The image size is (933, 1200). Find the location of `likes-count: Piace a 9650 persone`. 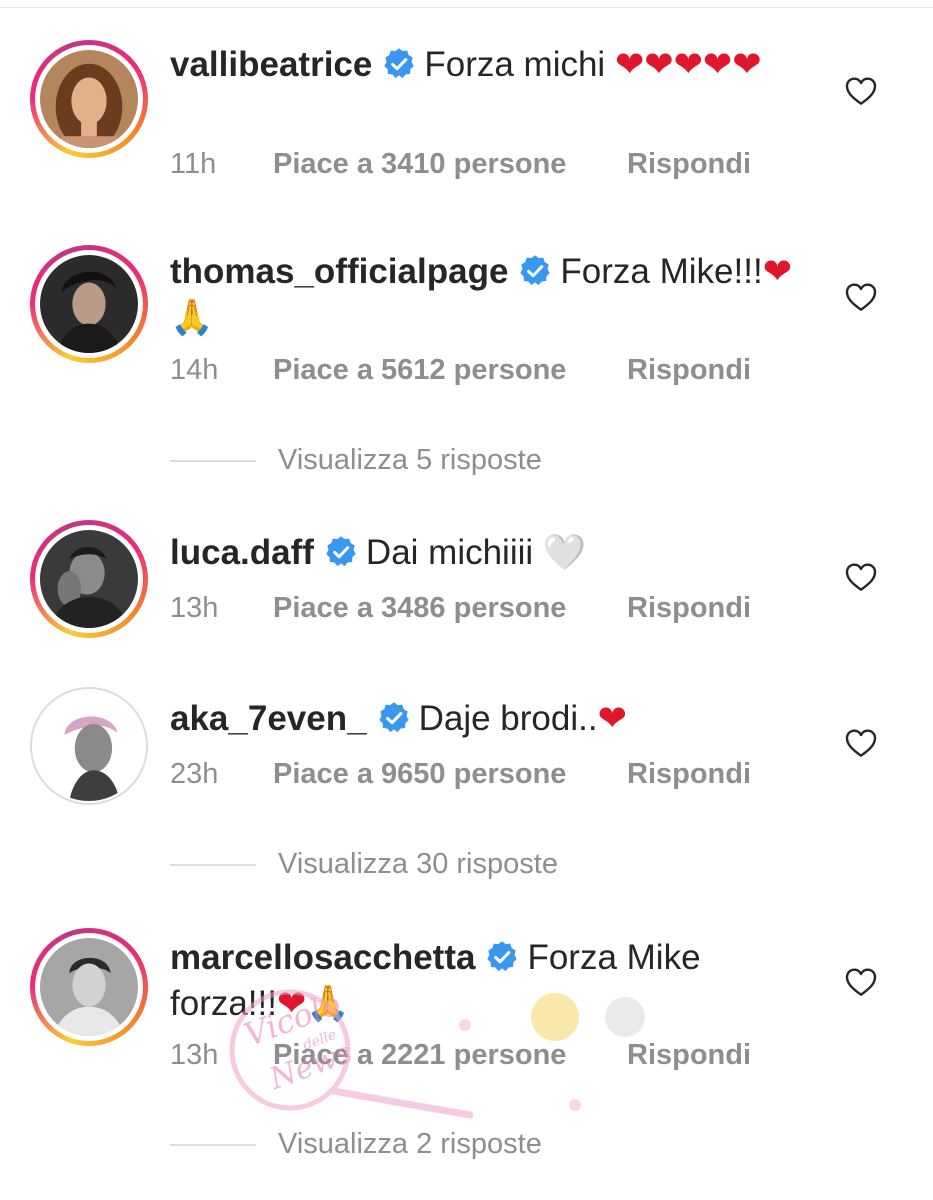

likes-count: Piace a 9650 persone is located at coordinates (419, 774).